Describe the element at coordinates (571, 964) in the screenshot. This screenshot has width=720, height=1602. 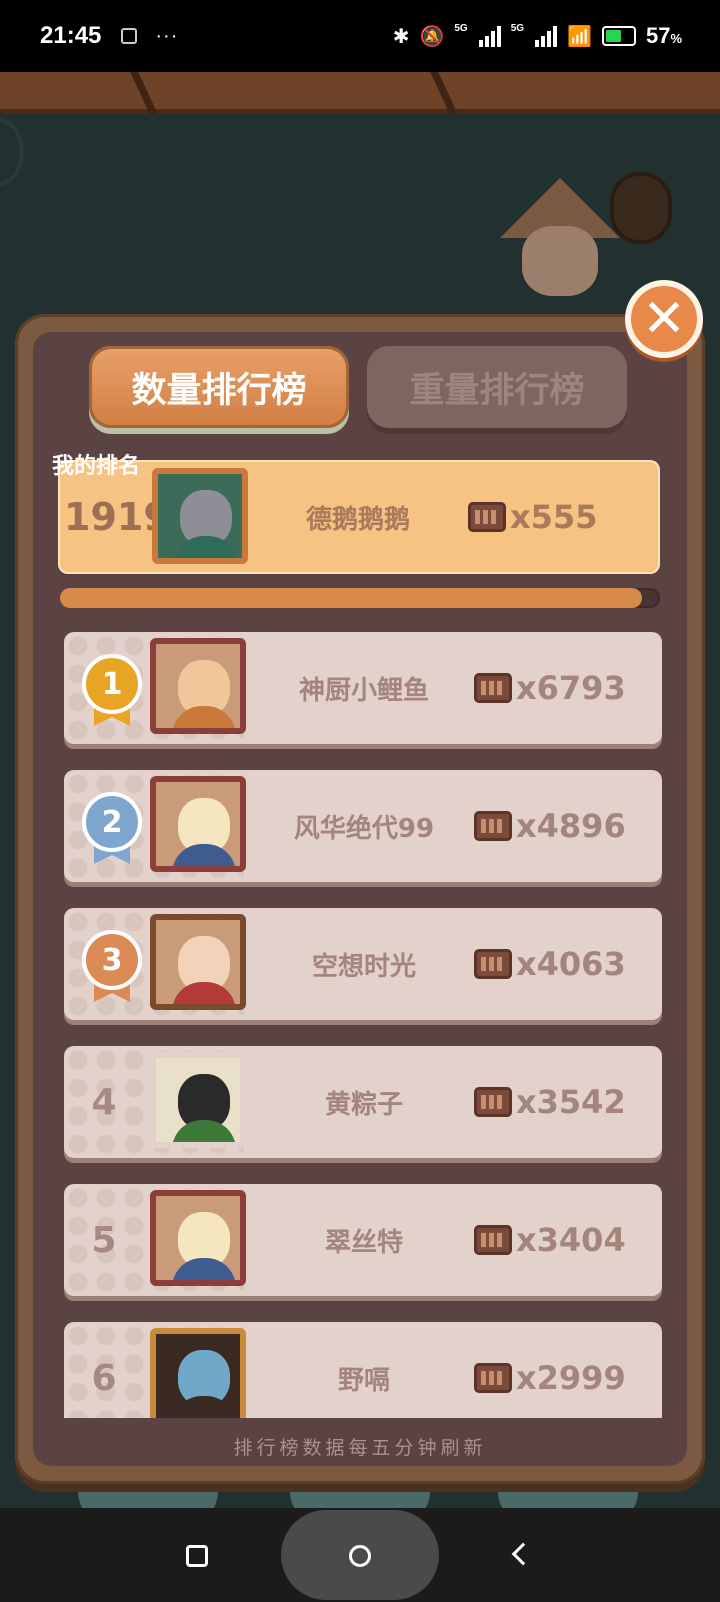
I see `player-score: x4063` at that location.